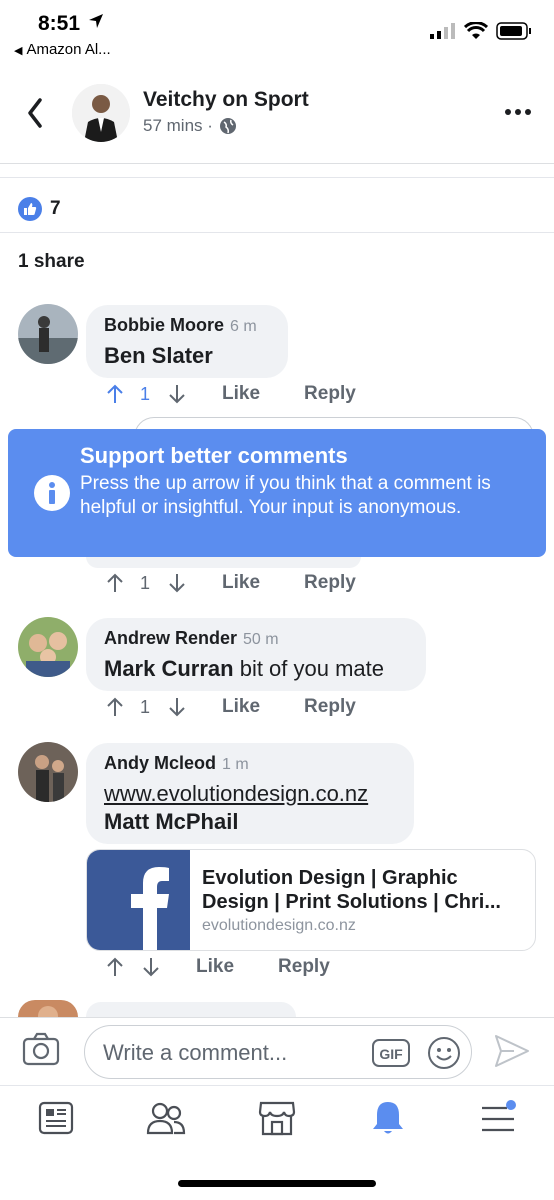  What do you see at coordinates (513, 31) in the screenshot?
I see `battery-icon` at bounding box center [513, 31].